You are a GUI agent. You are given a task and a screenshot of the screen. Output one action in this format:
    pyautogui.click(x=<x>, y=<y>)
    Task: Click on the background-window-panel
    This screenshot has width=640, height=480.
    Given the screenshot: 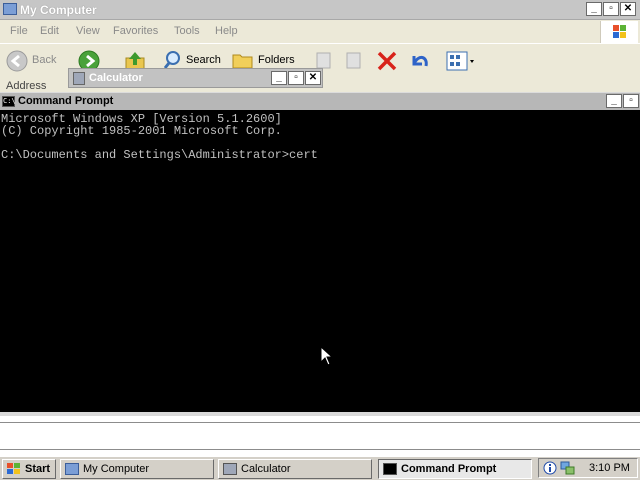 What is the action you would take?
    pyautogui.click(x=320, y=436)
    